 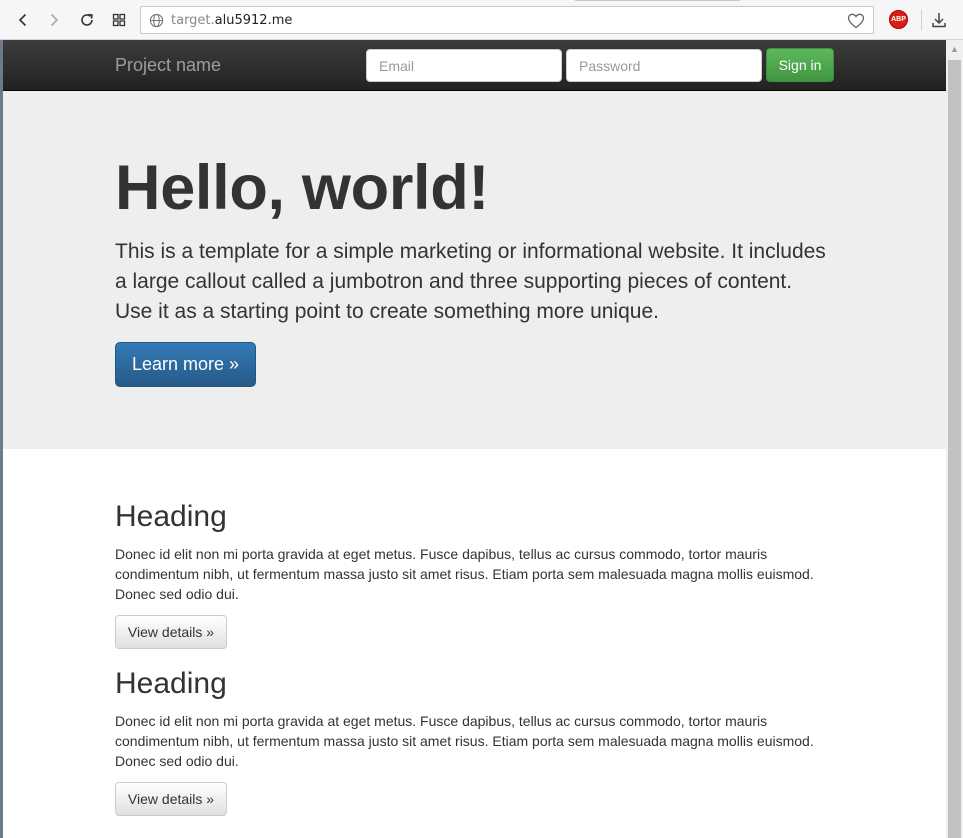 I want to click on address-bar: target.alu5912.me, so click(x=507, y=20).